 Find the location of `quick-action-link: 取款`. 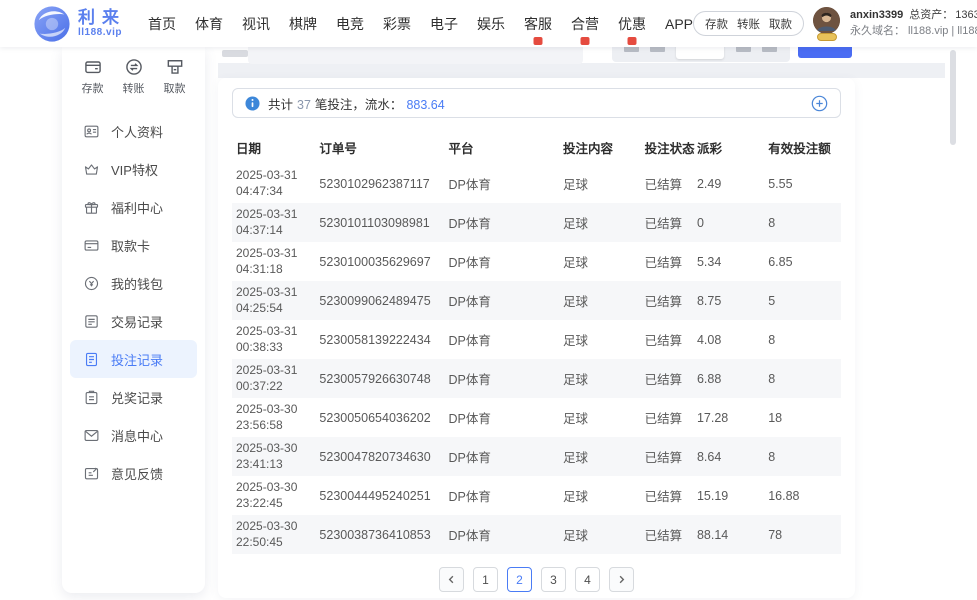

quick-action-link: 取款 is located at coordinates (780, 24).